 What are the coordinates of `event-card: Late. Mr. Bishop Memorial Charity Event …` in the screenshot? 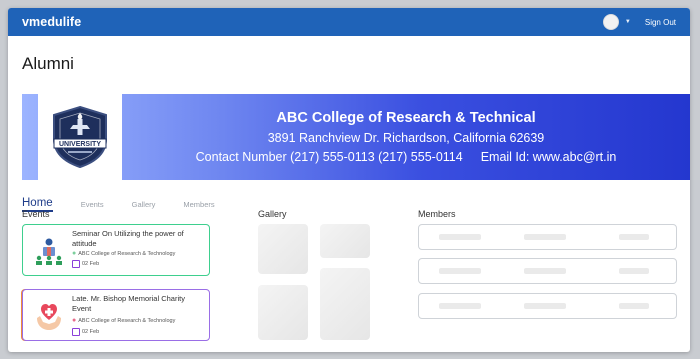 It's located at (116, 315).